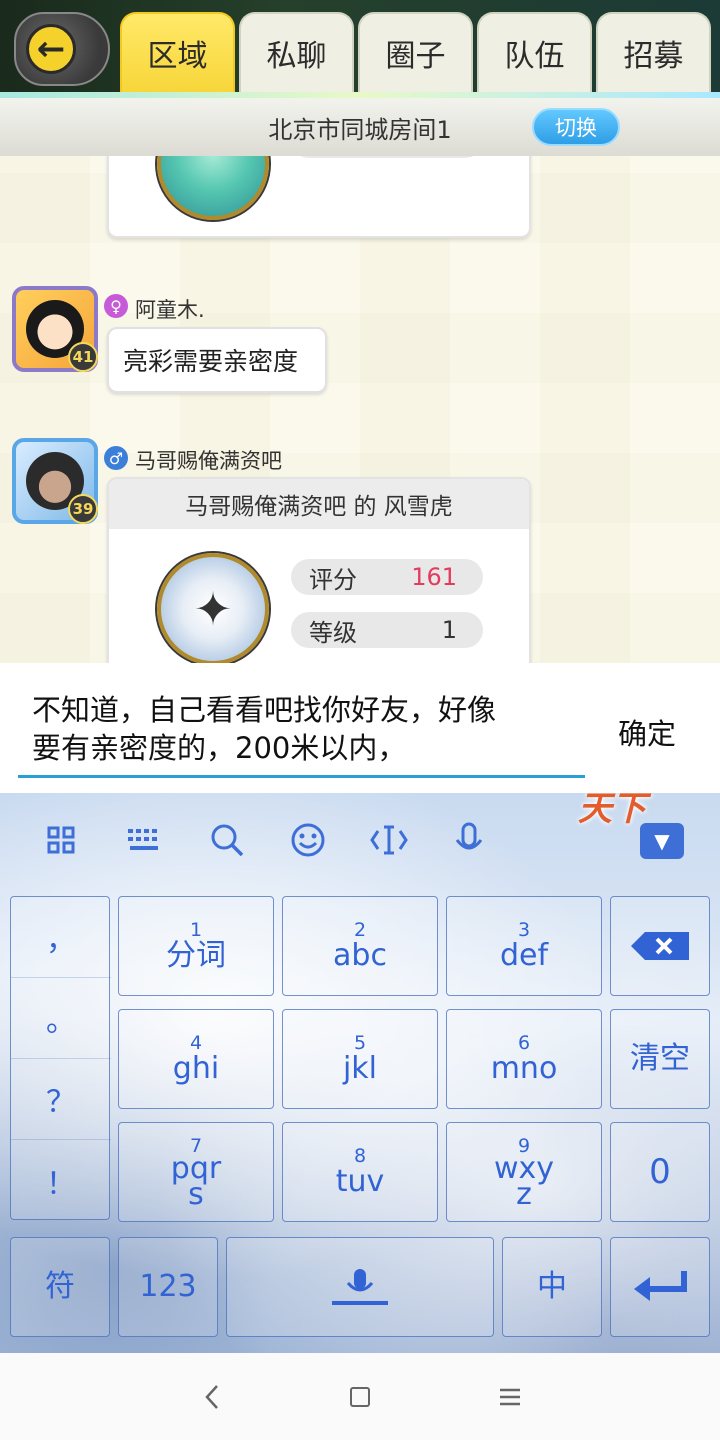 This screenshot has width=720, height=1440. Describe the element at coordinates (319, 197) in the screenshot. I see `pet-card-top: 等级 1` at that location.